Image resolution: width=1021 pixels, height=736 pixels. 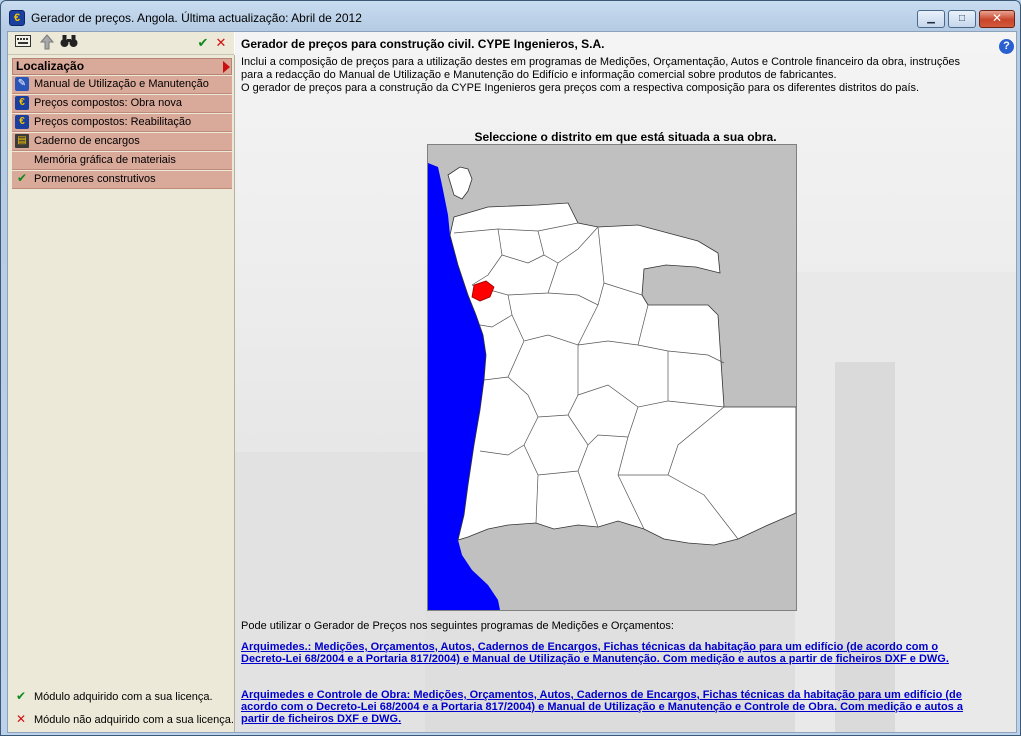 I want to click on maximize-button: □, so click(x=962, y=19).